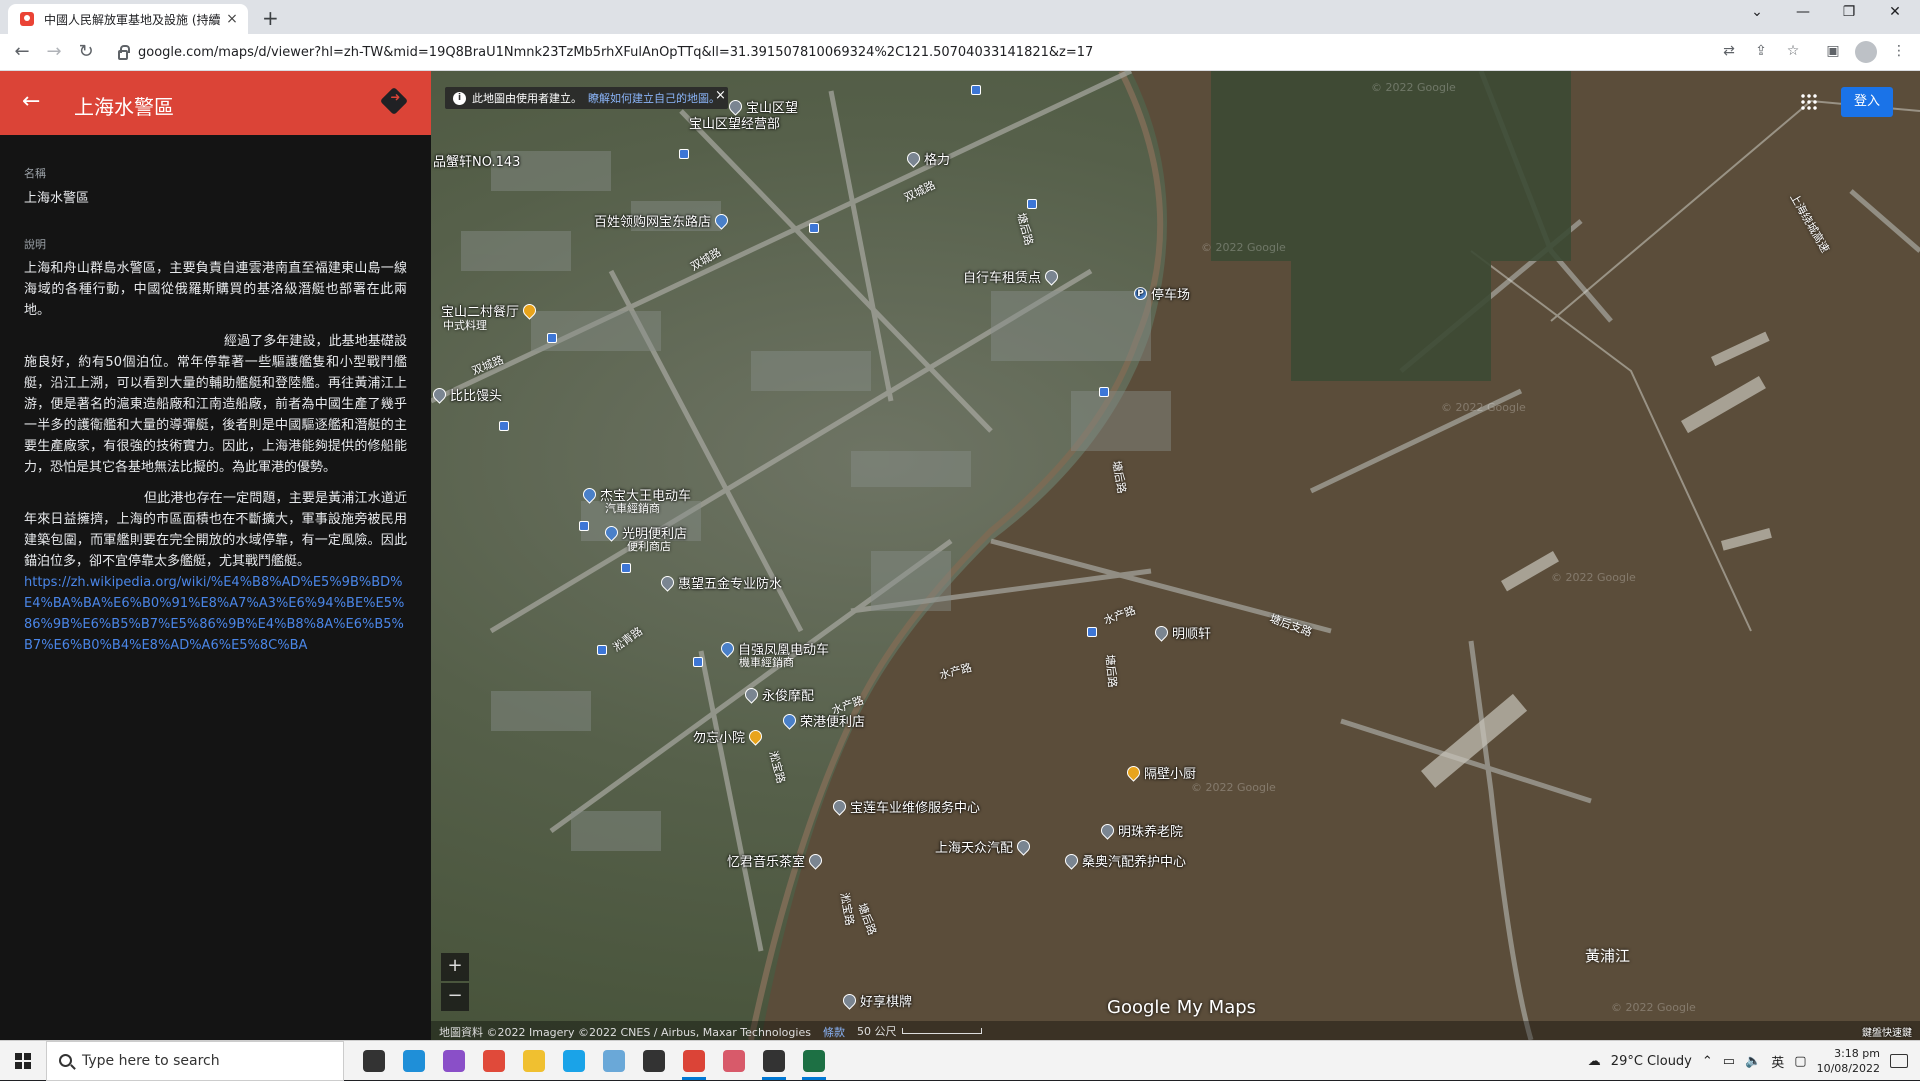  Describe the element at coordinates (374, 1061) in the screenshot. I see `taskbar-task-view-icon` at that location.